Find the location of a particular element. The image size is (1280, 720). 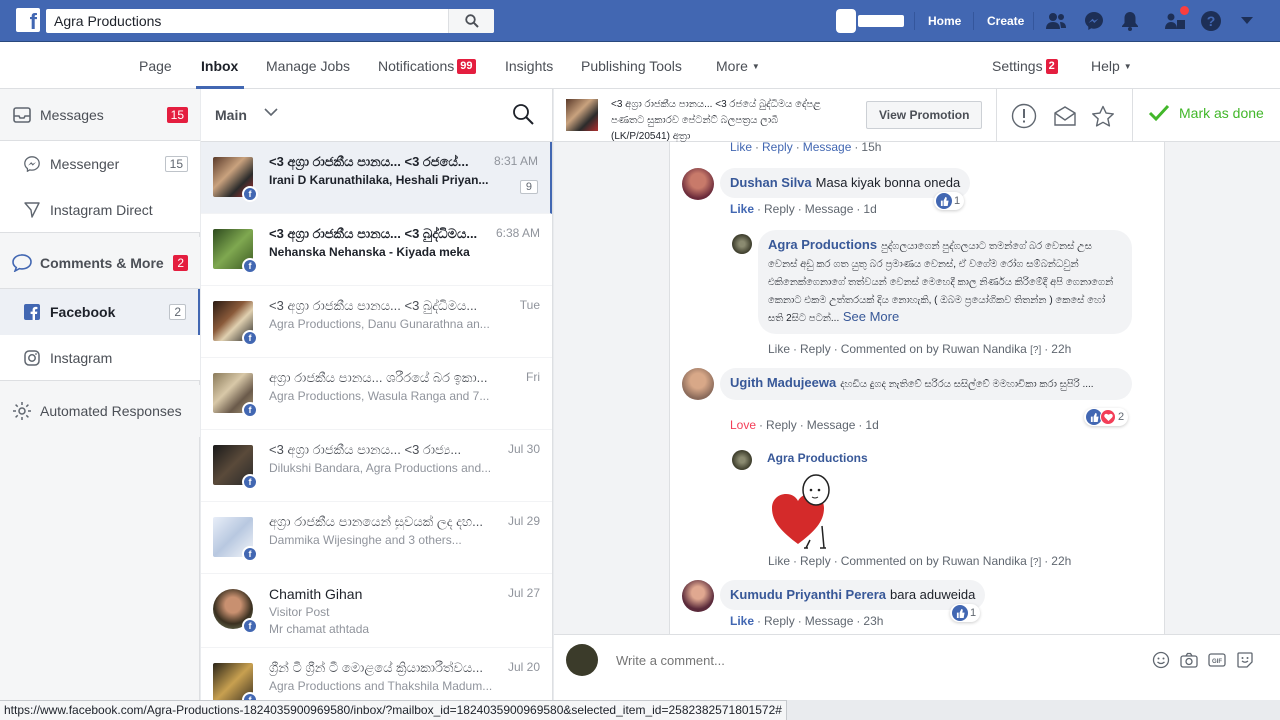

like-reaction-icon is located at coordinates (960, 613).